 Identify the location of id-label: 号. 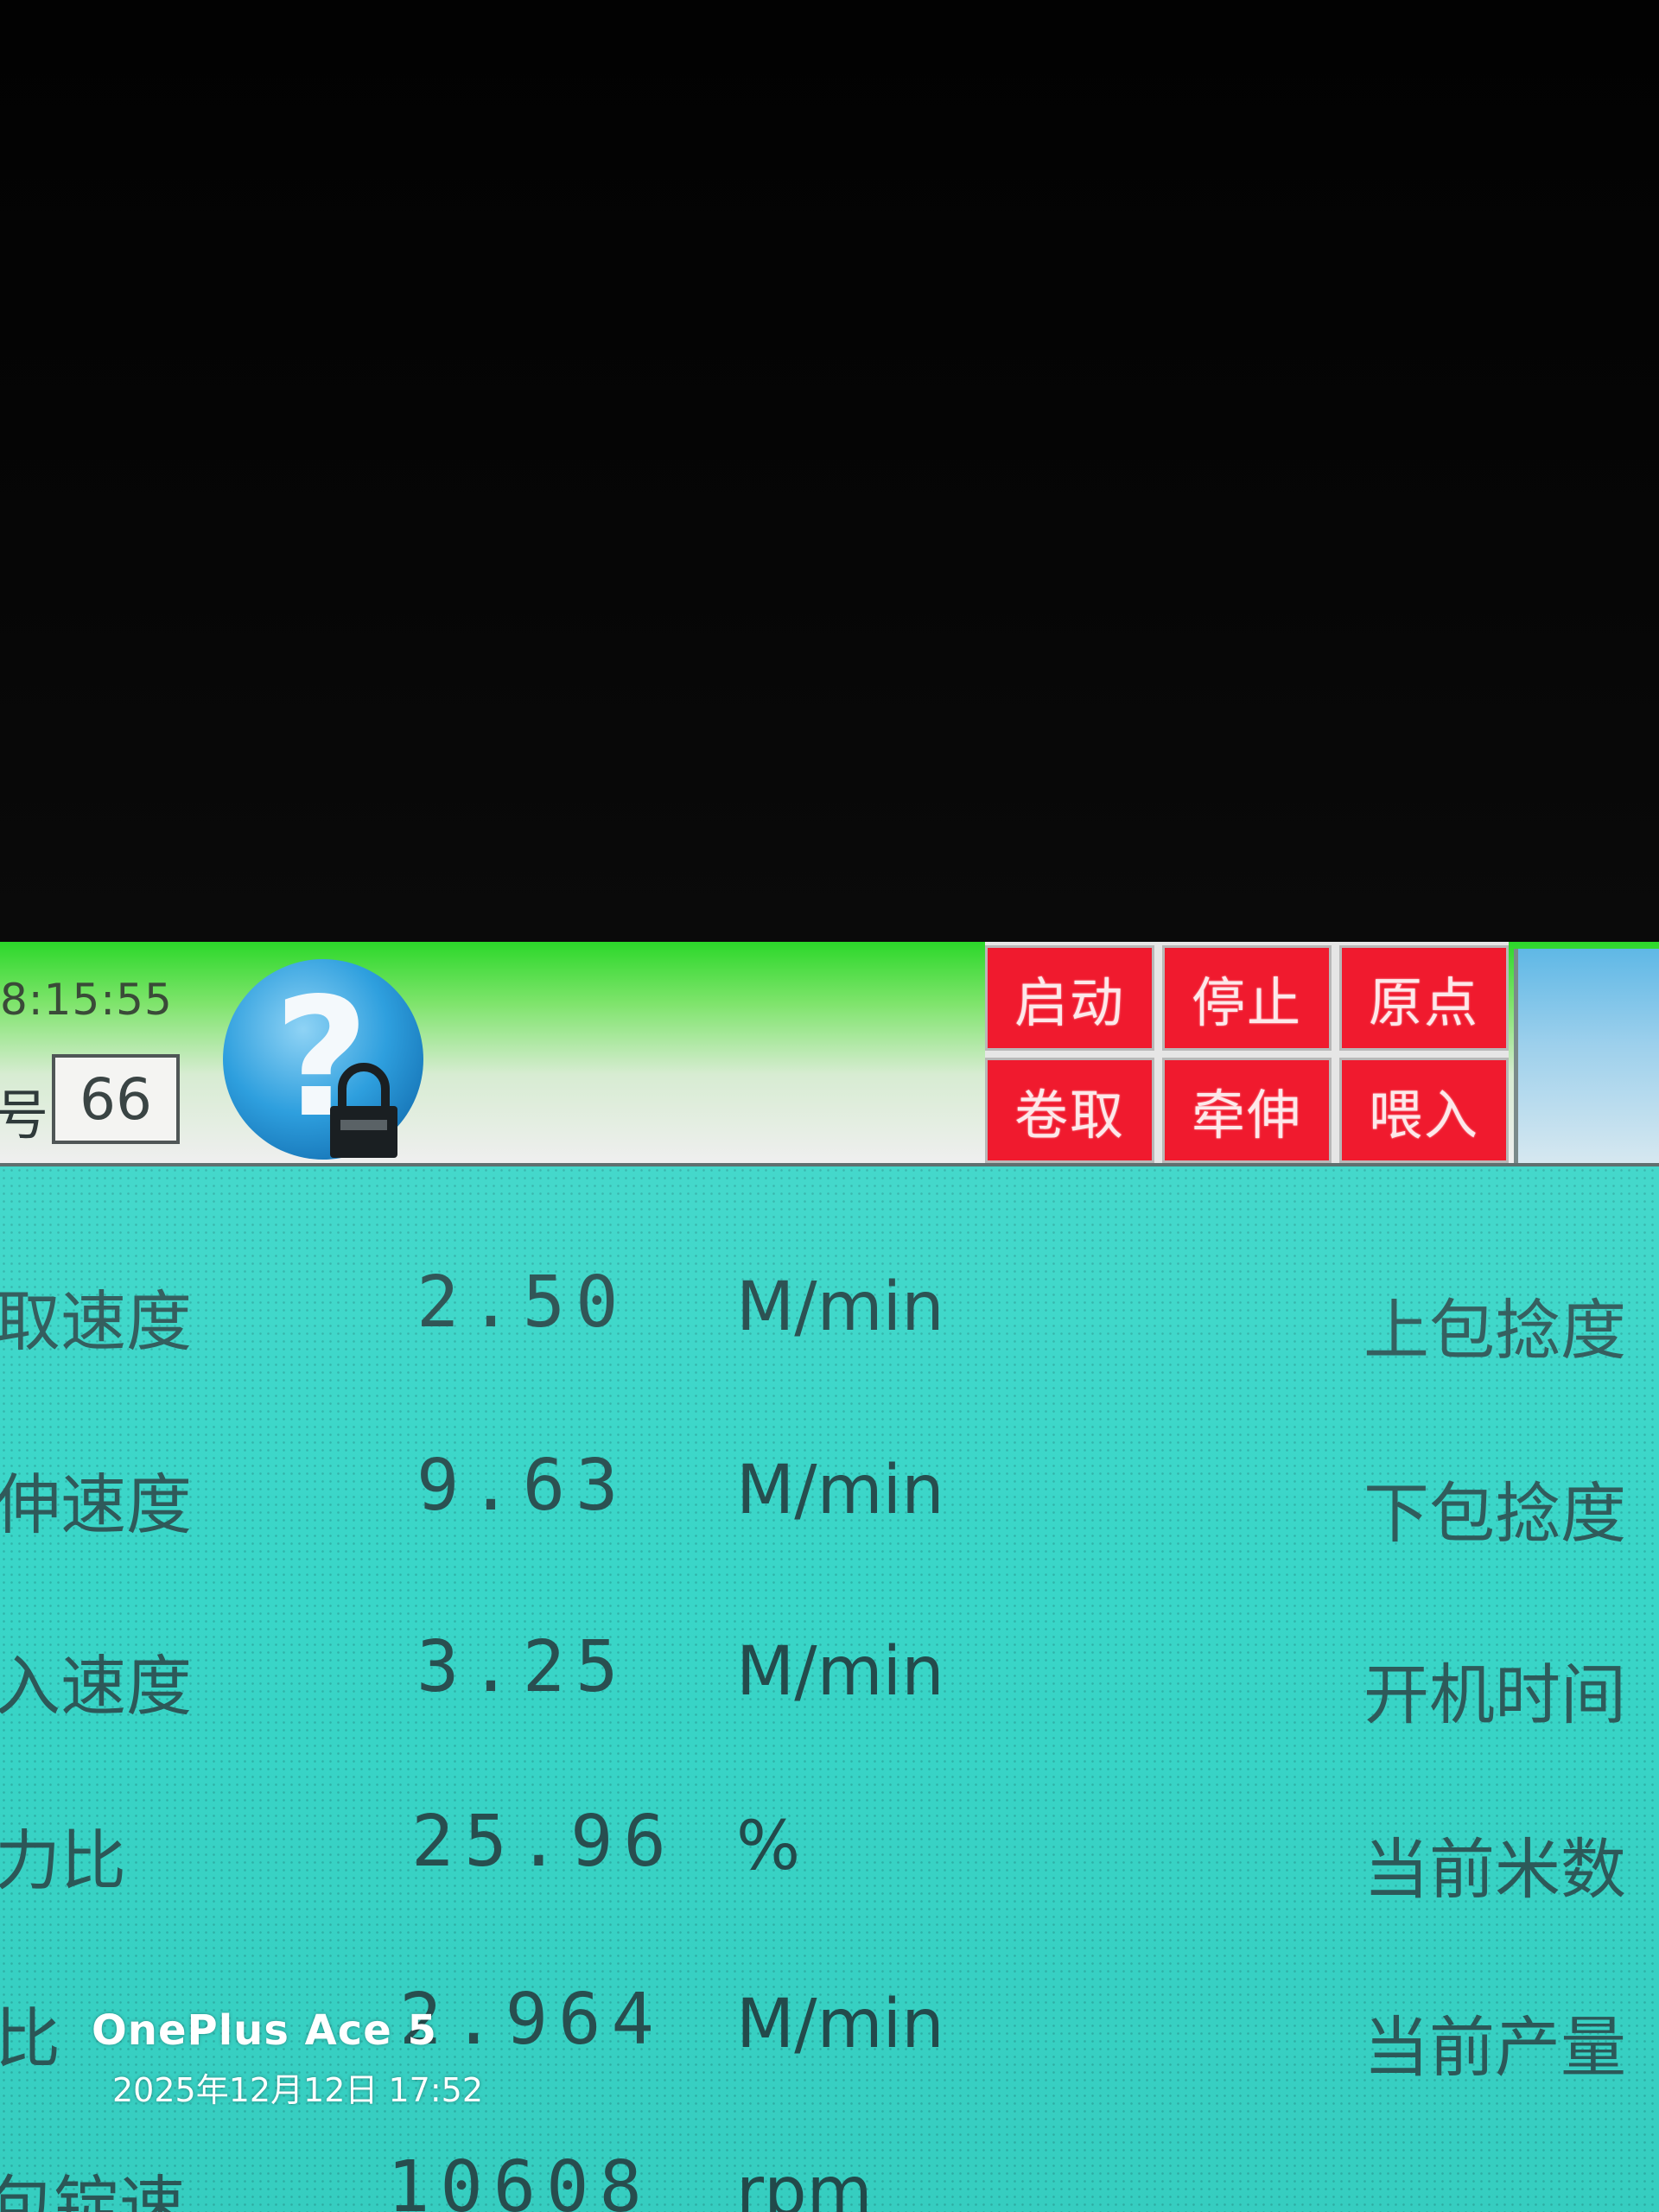
(24, 1115).